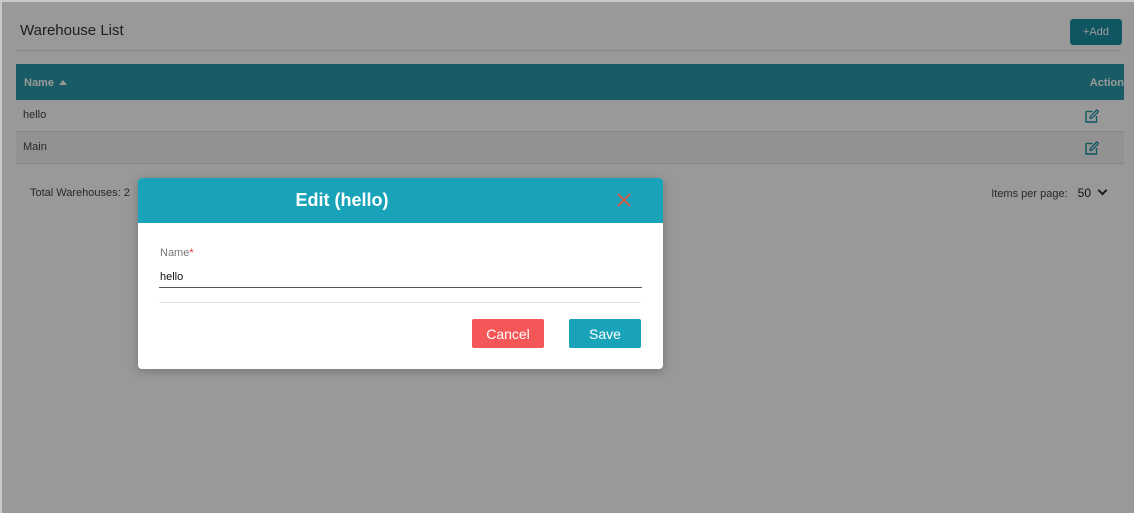  What do you see at coordinates (342, 200) in the screenshot?
I see `dialog-title: Edit (hello)` at bounding box center [342, 200].